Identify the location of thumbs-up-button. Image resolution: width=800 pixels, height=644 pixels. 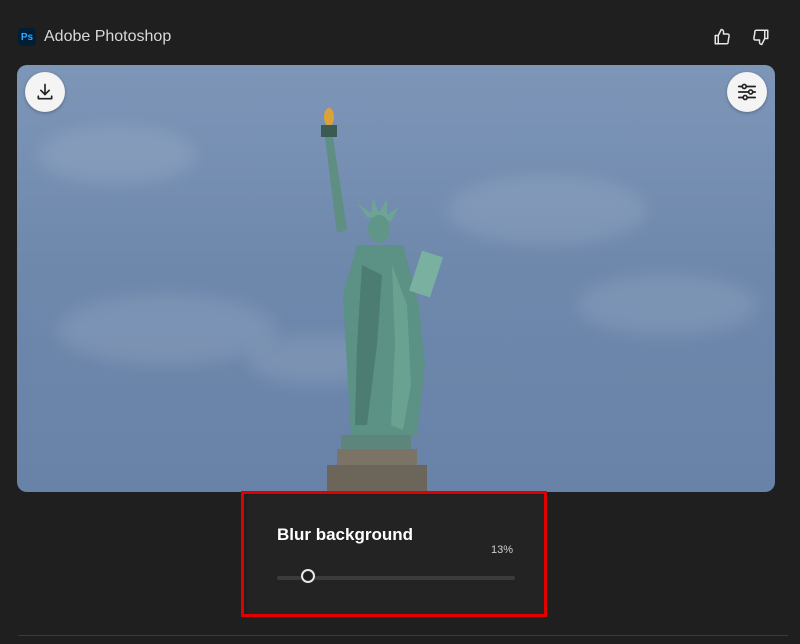
(722, 37).